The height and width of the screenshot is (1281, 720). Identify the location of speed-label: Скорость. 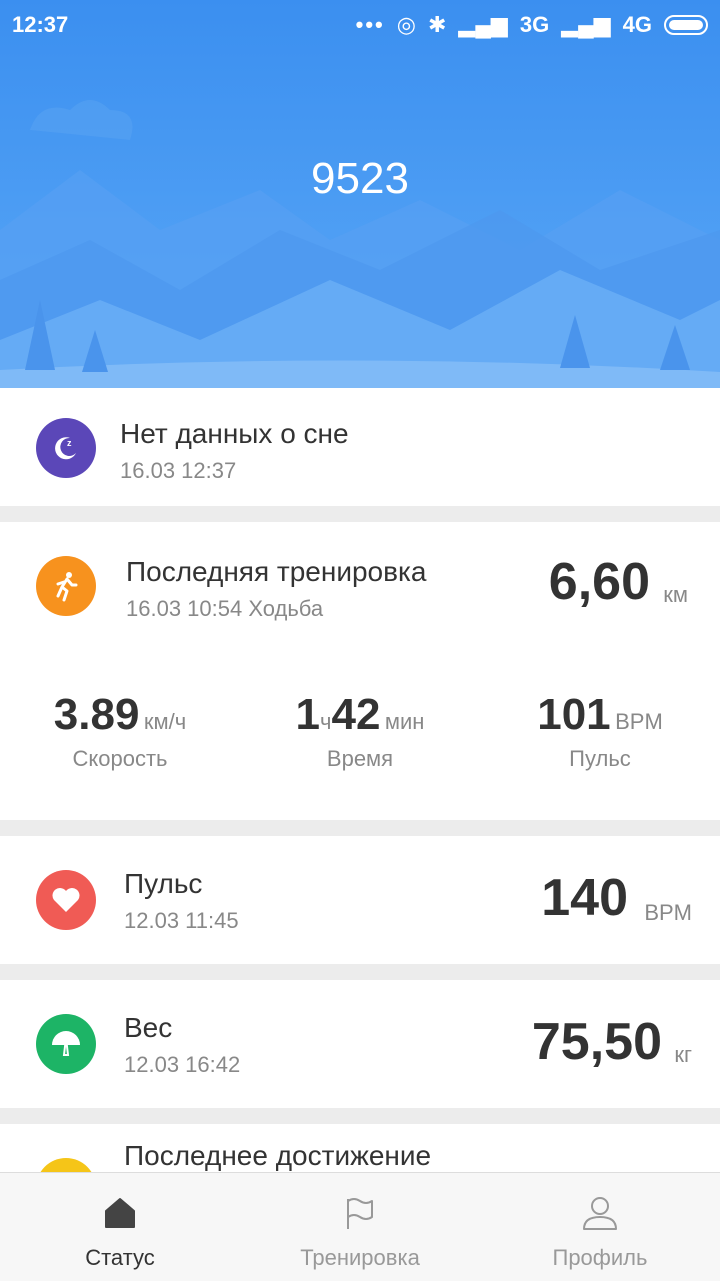
(120, 758).